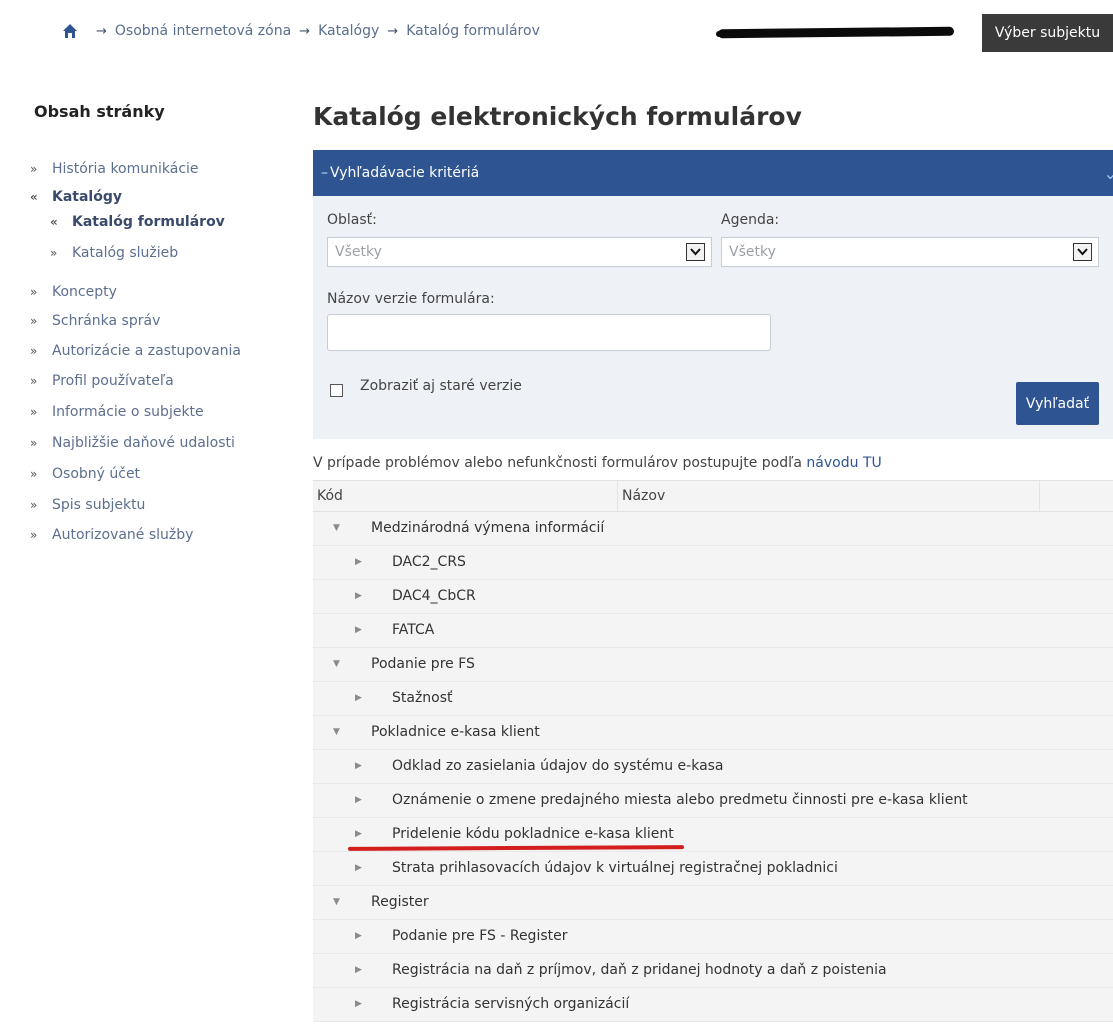 This screenshot has height=1034, width=1113. I want to click on sidebar-item-message-box: » Schránka správ, so click(95, 321).